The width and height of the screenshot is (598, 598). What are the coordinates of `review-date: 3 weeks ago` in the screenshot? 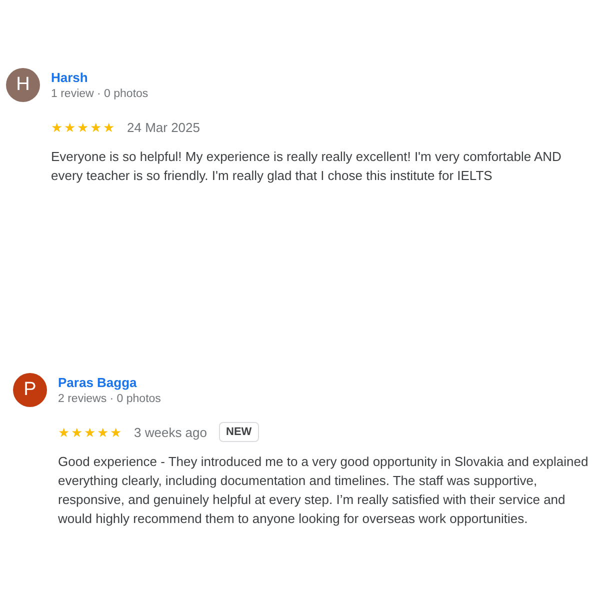 It's located at (170, 432).